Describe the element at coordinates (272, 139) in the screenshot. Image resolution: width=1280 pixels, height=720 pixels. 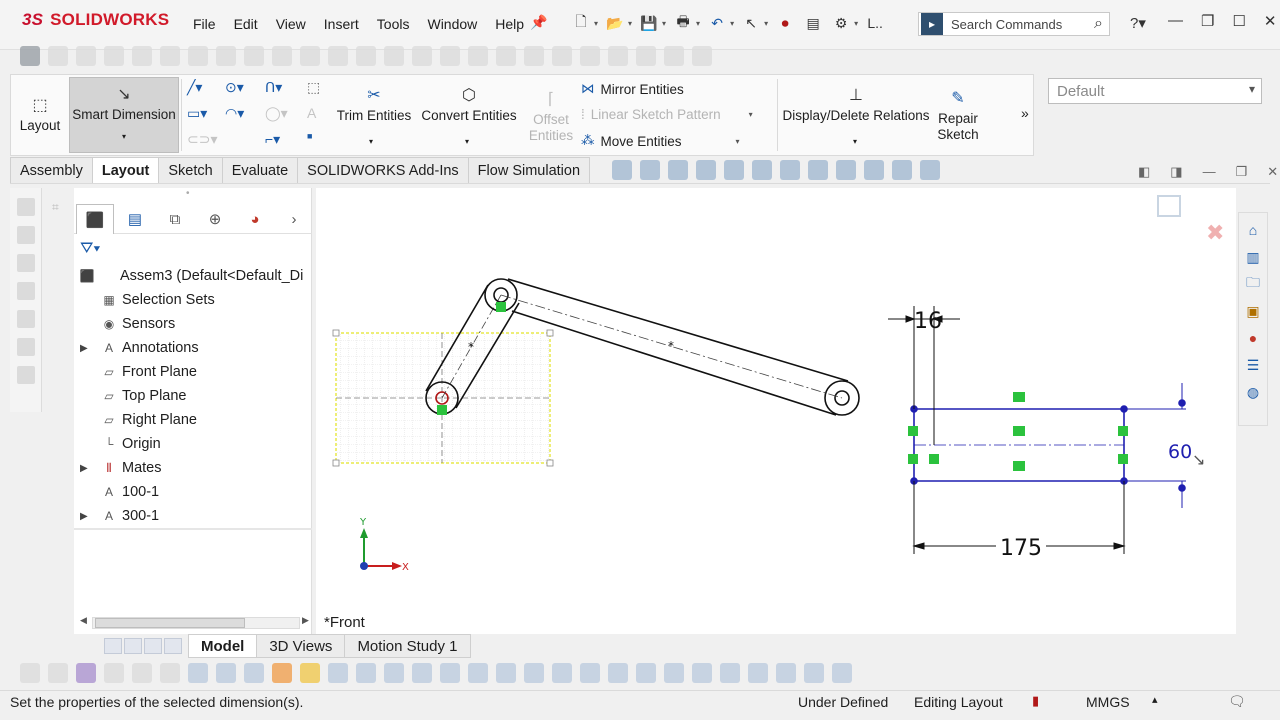
I see `fillet-tool-icon: ⌐▾` at that location.